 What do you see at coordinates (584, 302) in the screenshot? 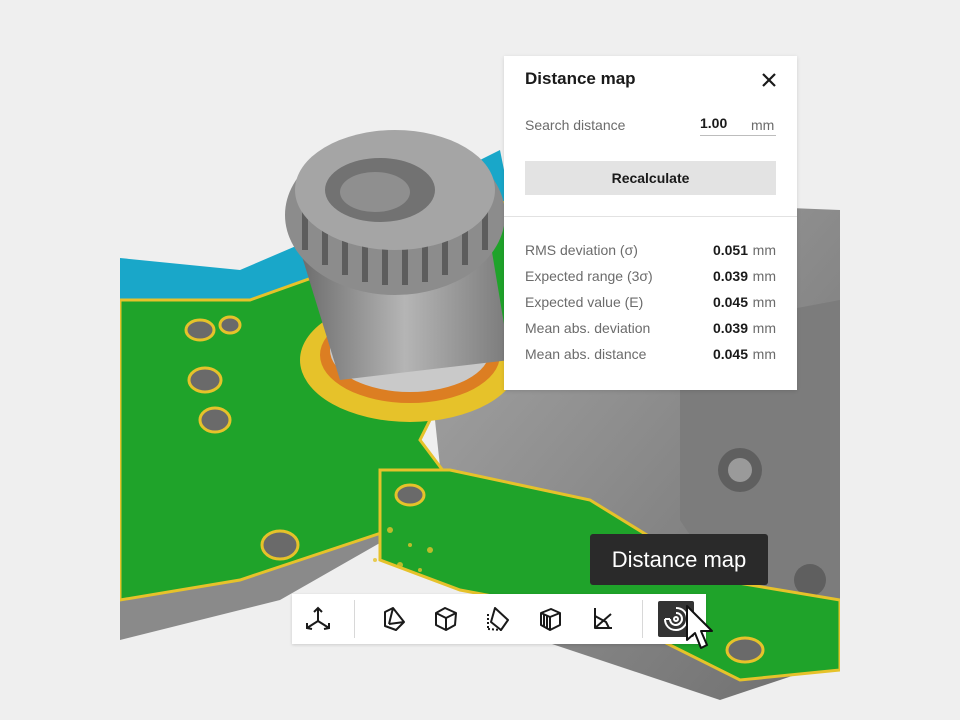
I see `stat-label: Expected value (E)` at bounding box center [584, 302].